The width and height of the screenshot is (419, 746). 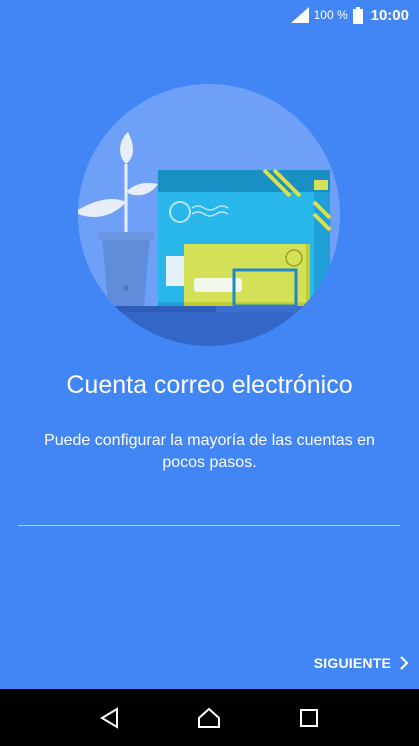 I want to click on battery-level: 100 %, so click(x=330, y=15).